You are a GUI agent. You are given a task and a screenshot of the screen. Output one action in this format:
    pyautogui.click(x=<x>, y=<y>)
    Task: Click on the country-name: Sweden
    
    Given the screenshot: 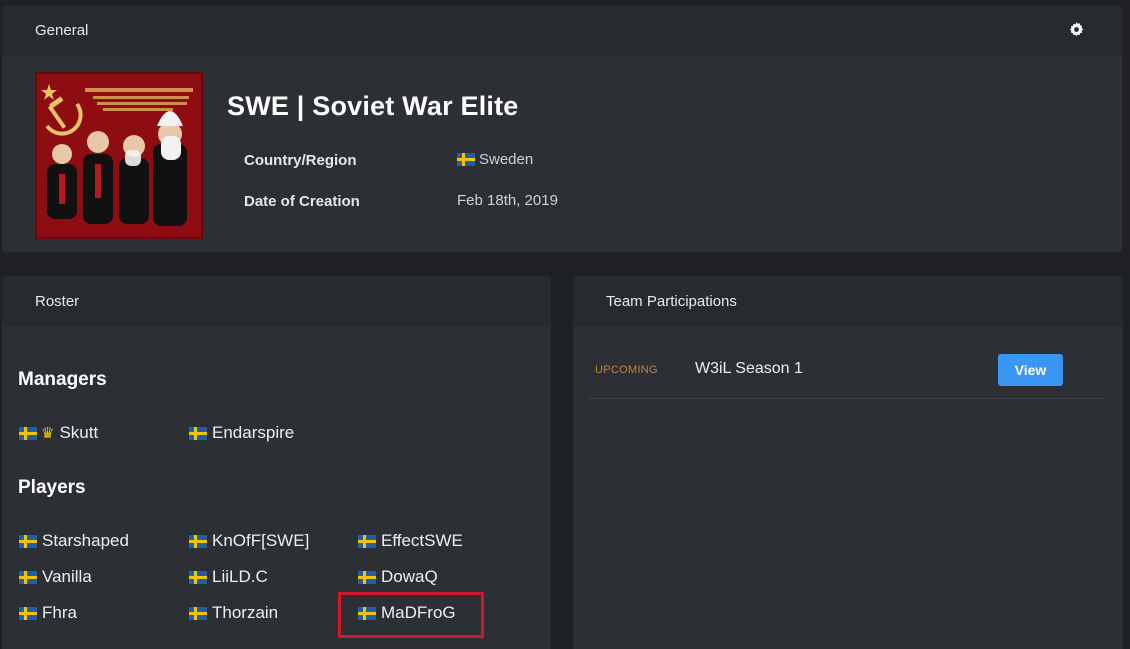 What is the action you would take?
    pyautogui.click(x=506, y=159)
    